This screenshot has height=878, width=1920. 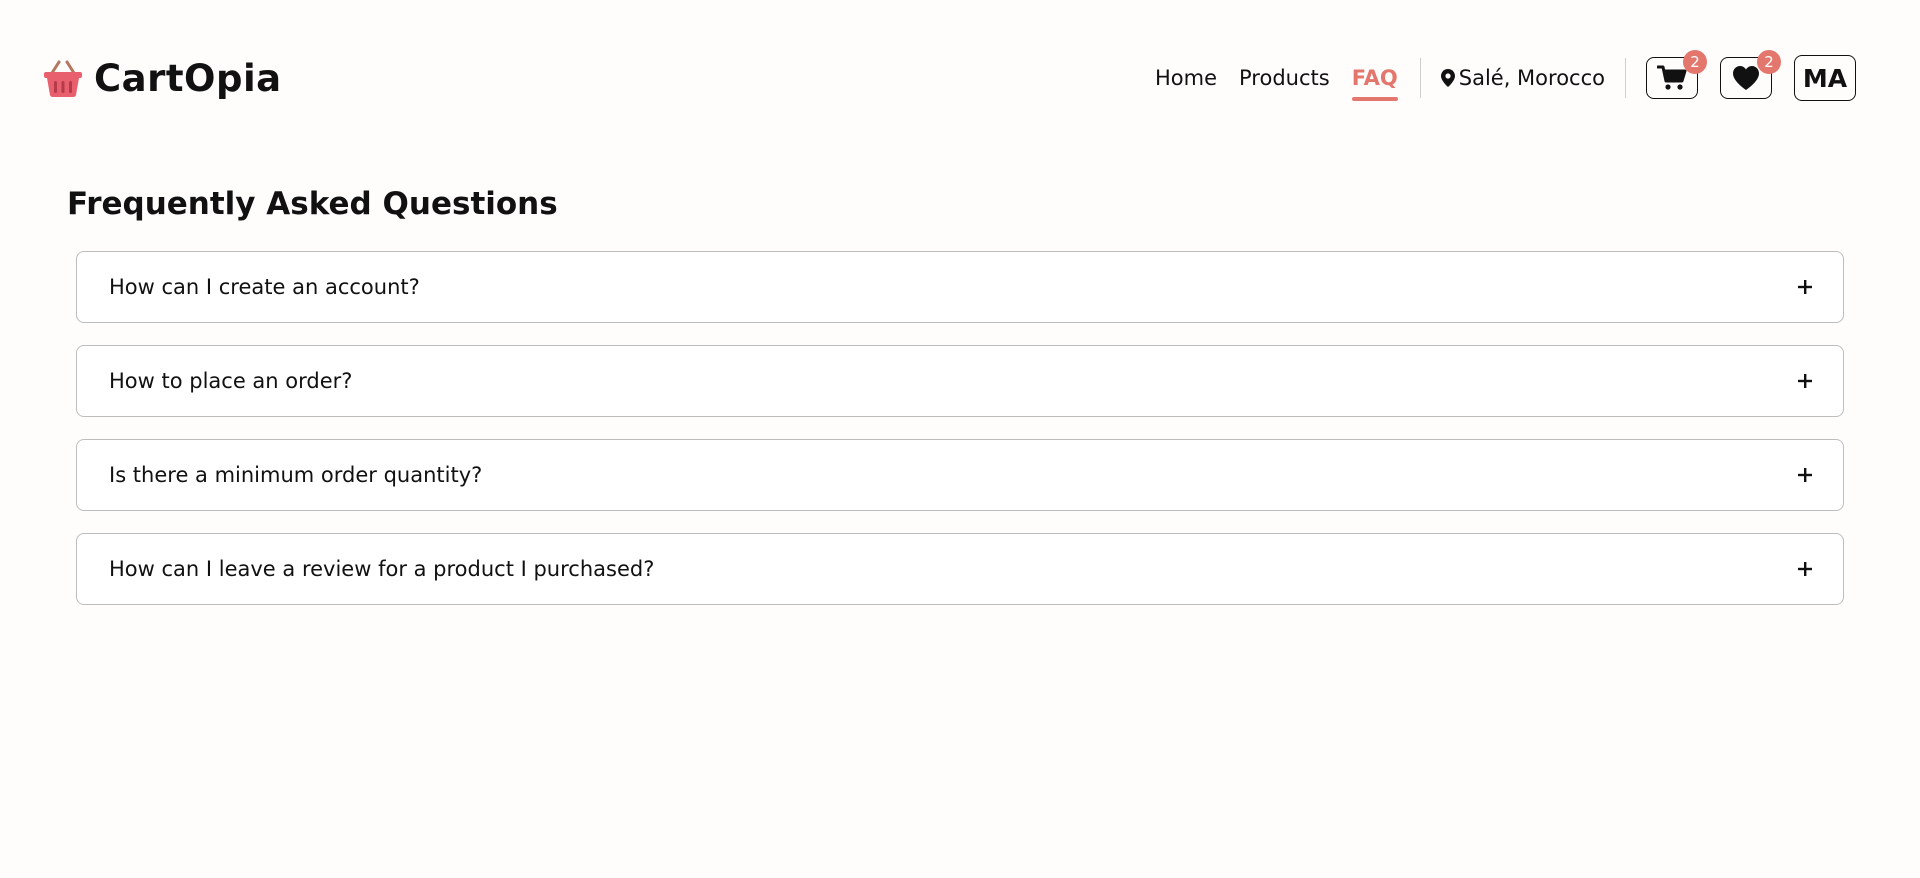 I want to click on faq-question: Is there a minimum order quantity?, so click(x=296, y=475).